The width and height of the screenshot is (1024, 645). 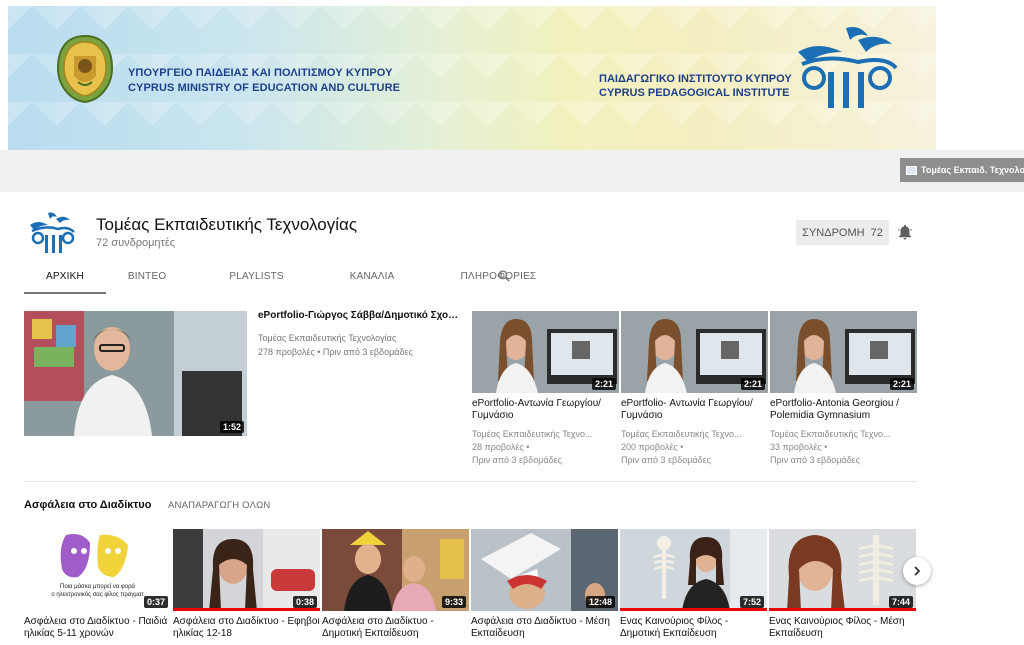 I want to click on chevron-right-icon, so click(x=917, y=571).